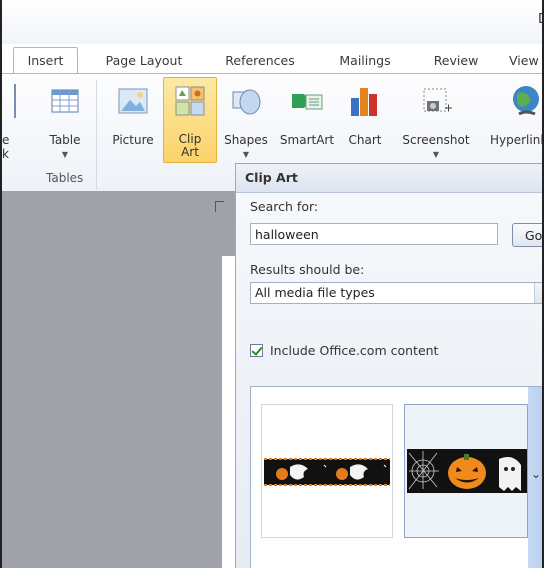 The image size is (544, 568). I want to click on pane-title: Clip Art, so click(271, 177).